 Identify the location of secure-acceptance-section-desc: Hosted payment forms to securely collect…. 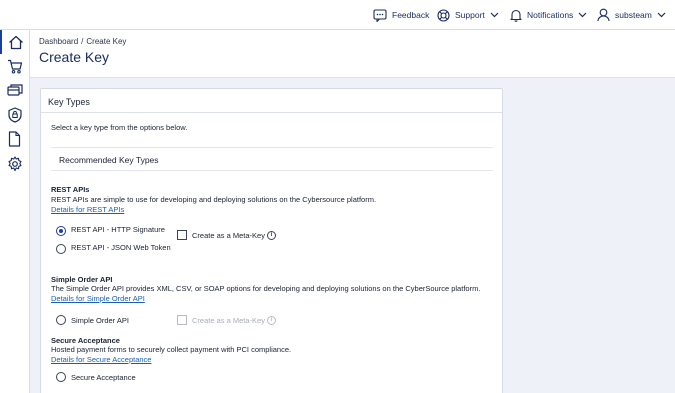
(171, 349).